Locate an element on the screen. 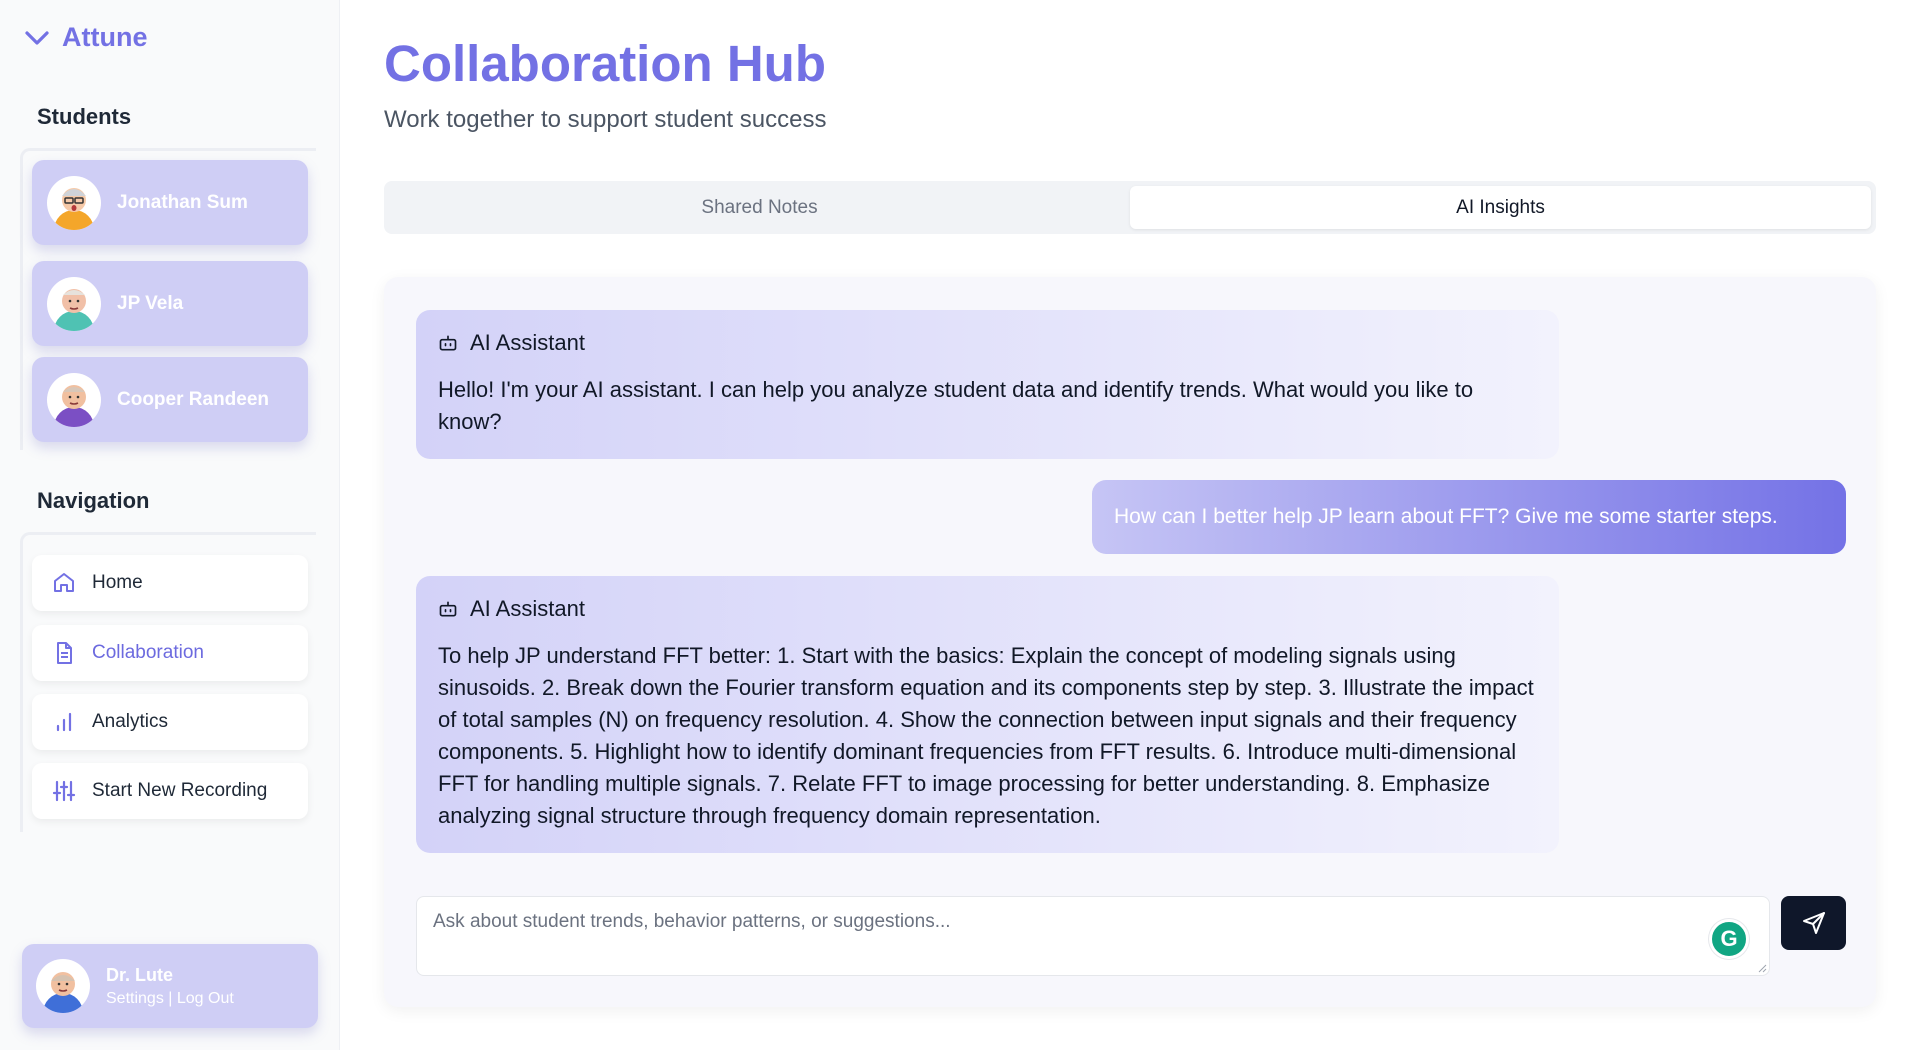  nav-item-start-new-recording: Start New Recording is located at coordinates (170, 791).